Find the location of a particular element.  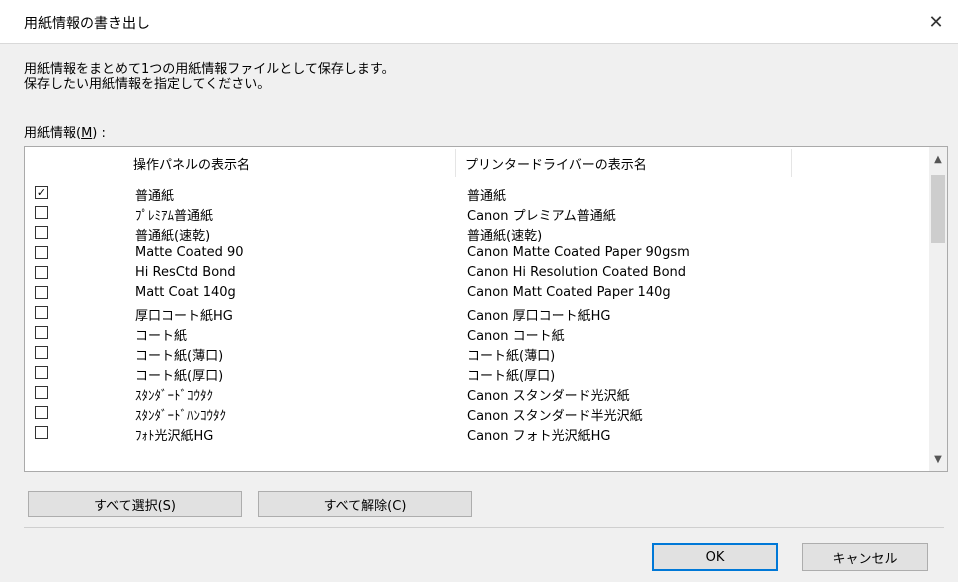

driver-display-name: 普通紙(速乾) is located at coordinates (505, 236).